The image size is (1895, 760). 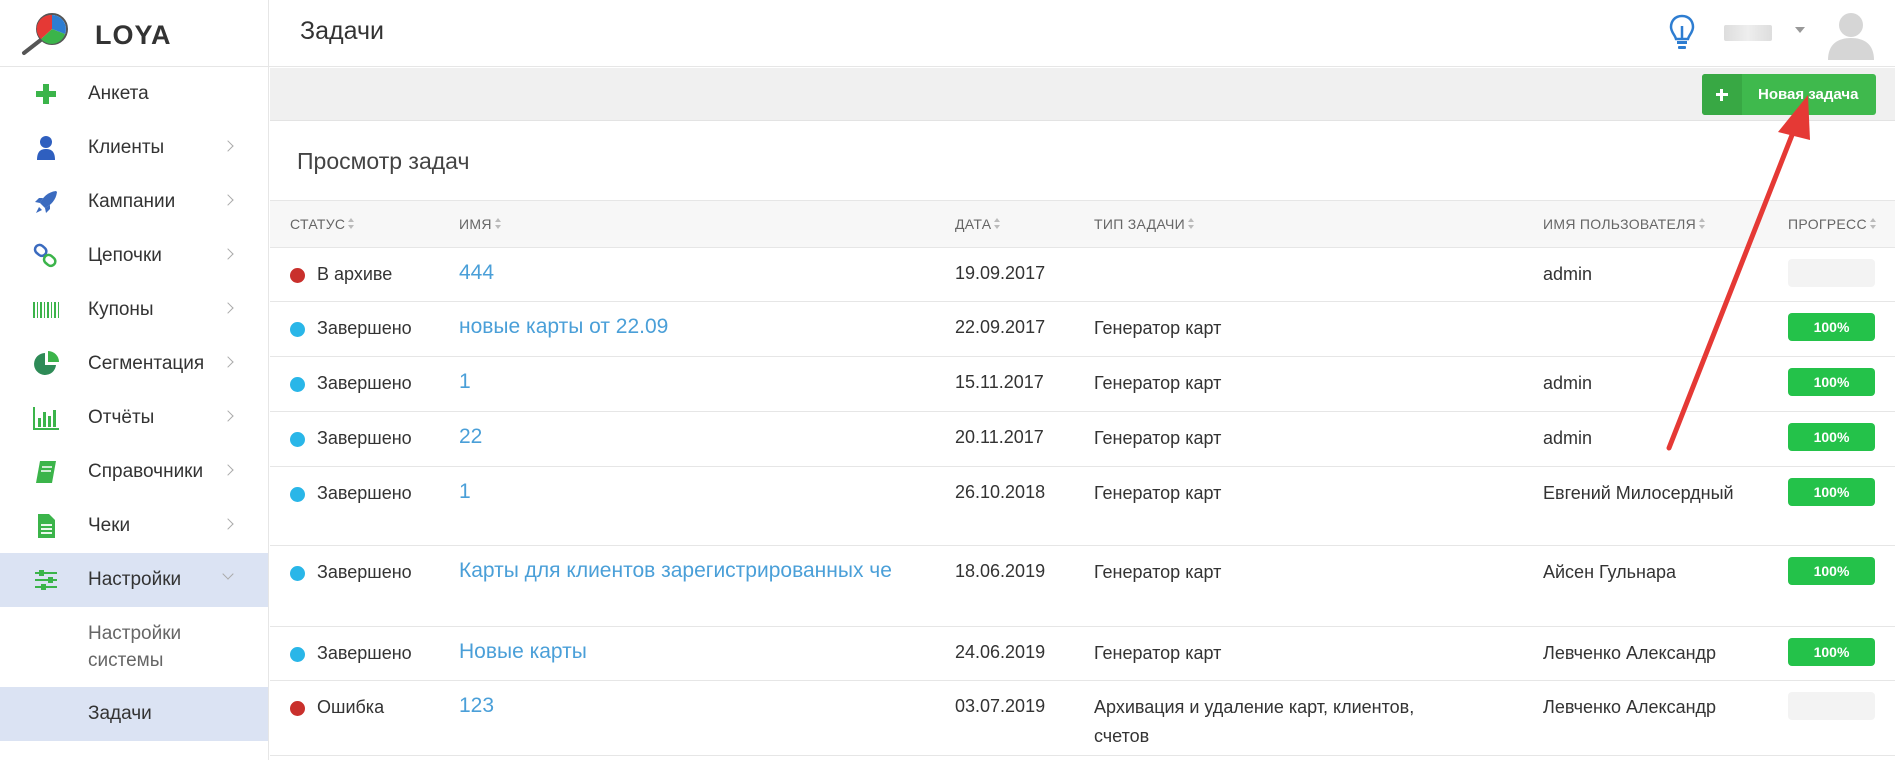 What do you see at coordinates (679, 705) in the screenshot?
I see `task-name-link: 123` at bounding box center [679, 705].